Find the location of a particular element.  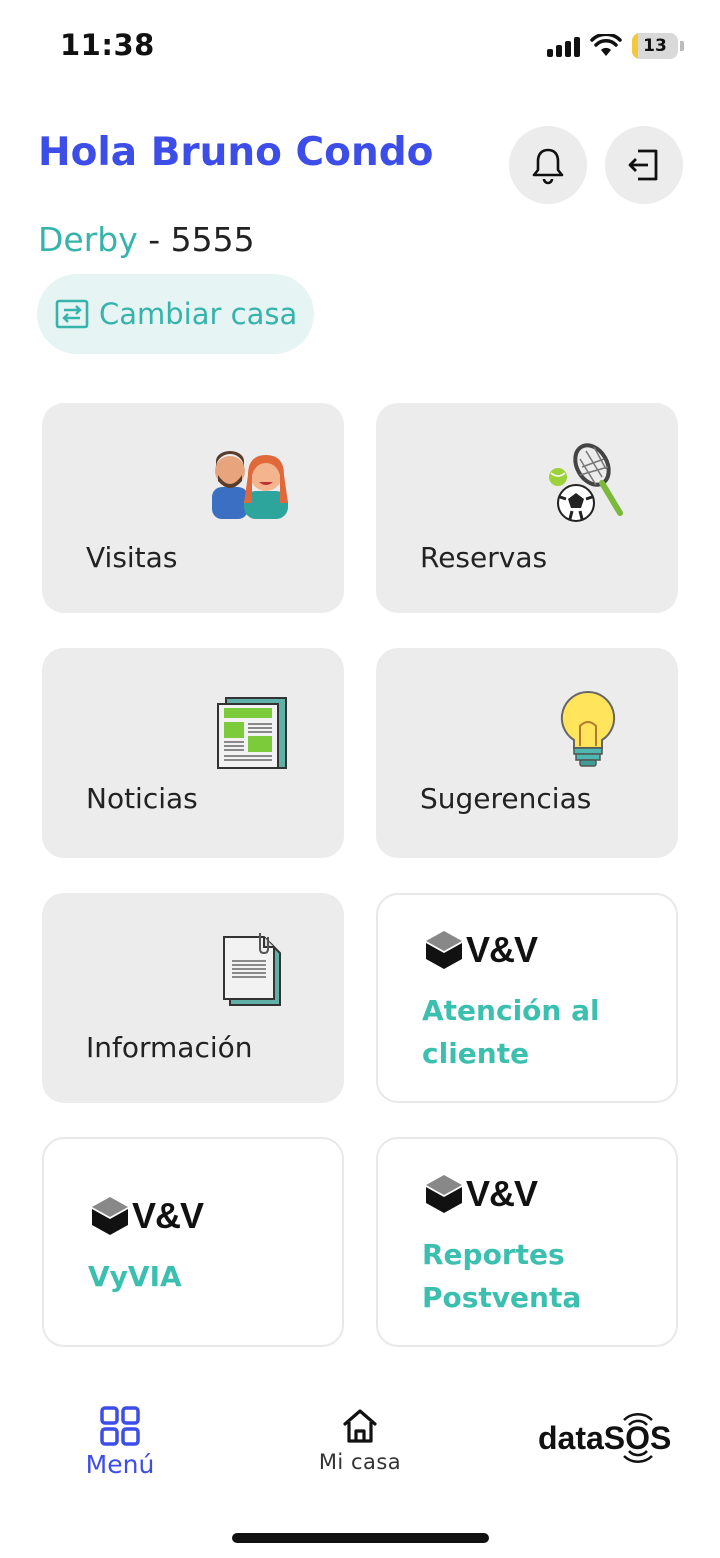

nav-menu: Menú is located at coordinates (120, 1442).